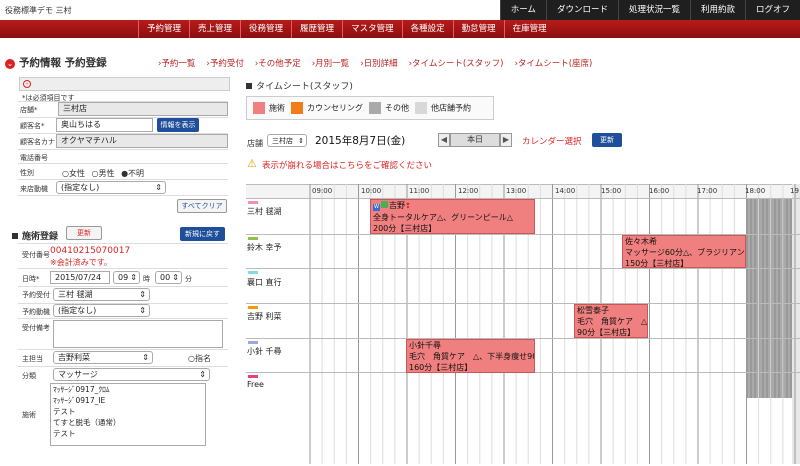 Image resolution: width=800 pixels, height=466 pixels. I want to click on warning-message: 表示が崩れる場合はこちらをご確認ください, so click(347, 165).